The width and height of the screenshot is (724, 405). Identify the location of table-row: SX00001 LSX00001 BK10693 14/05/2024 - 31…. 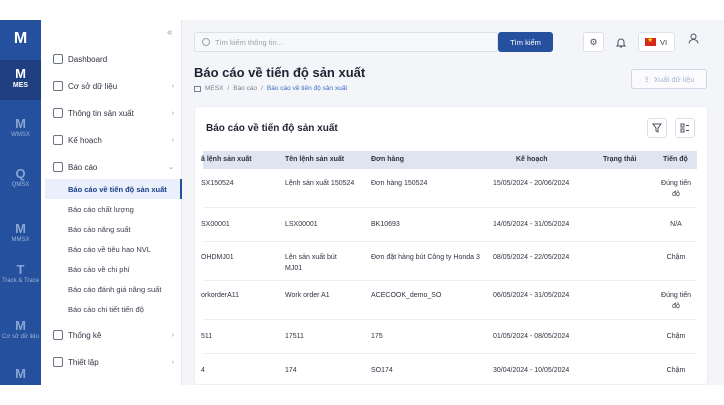
(449, 225).